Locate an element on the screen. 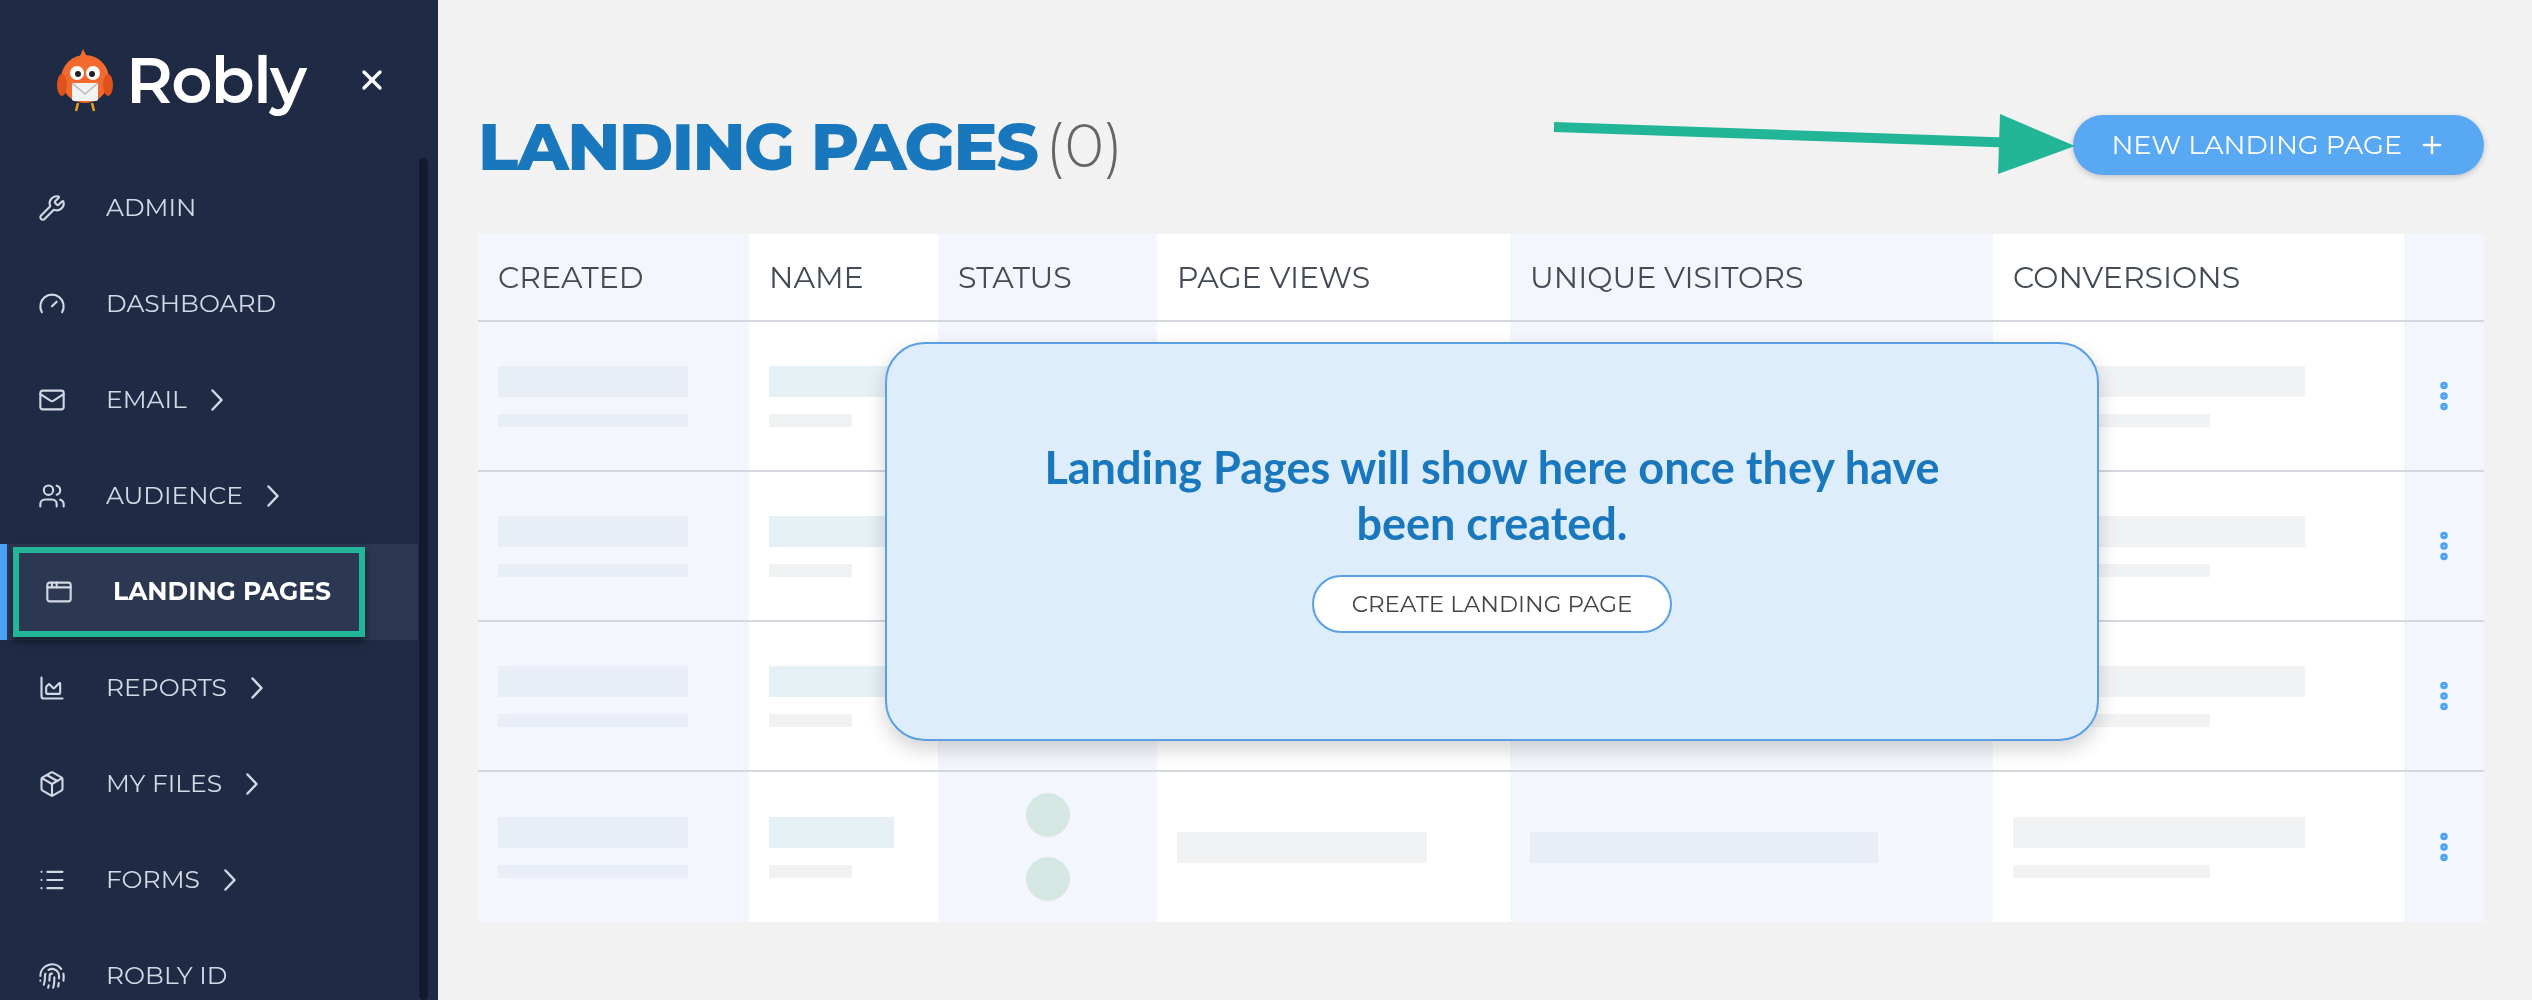  column-header: NAME is located at coordinates (843, 277).